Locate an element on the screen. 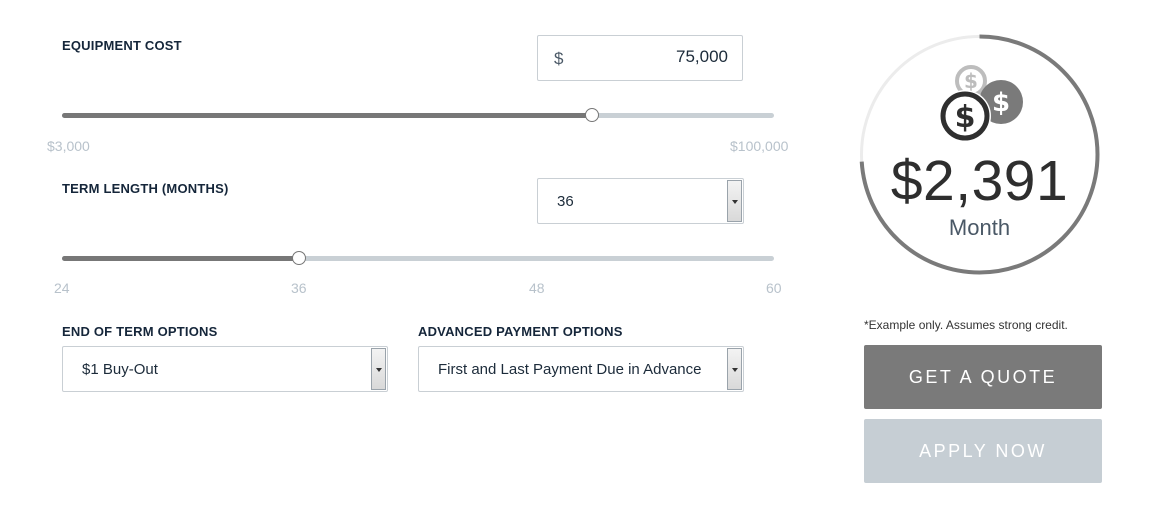  apply-now-button: APPLY NOW is located at coordinates (983, 451).